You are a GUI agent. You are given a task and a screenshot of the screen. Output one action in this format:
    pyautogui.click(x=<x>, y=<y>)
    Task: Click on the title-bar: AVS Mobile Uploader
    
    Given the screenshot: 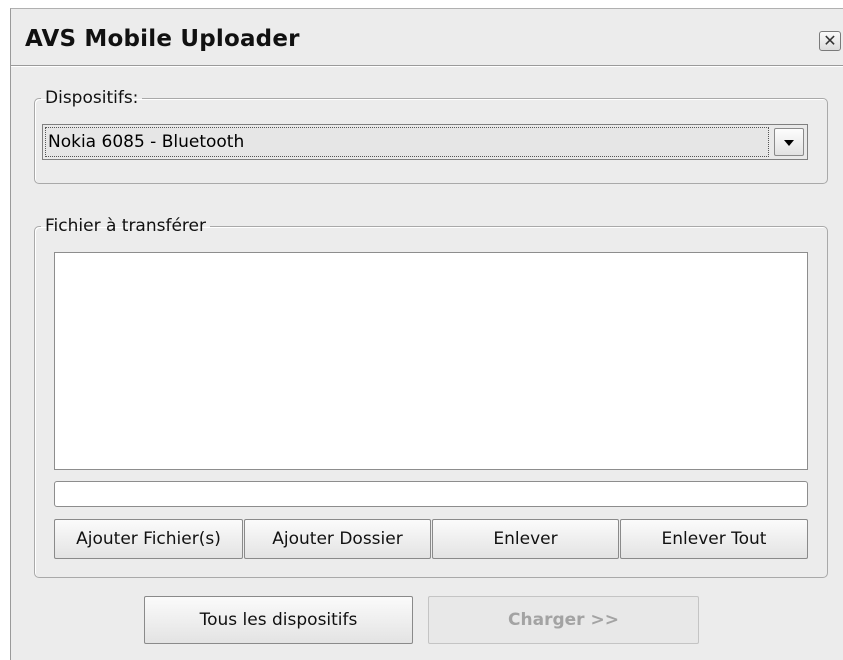 What is the action you would take?
    pyautogui.click(x=427, y=37)
    